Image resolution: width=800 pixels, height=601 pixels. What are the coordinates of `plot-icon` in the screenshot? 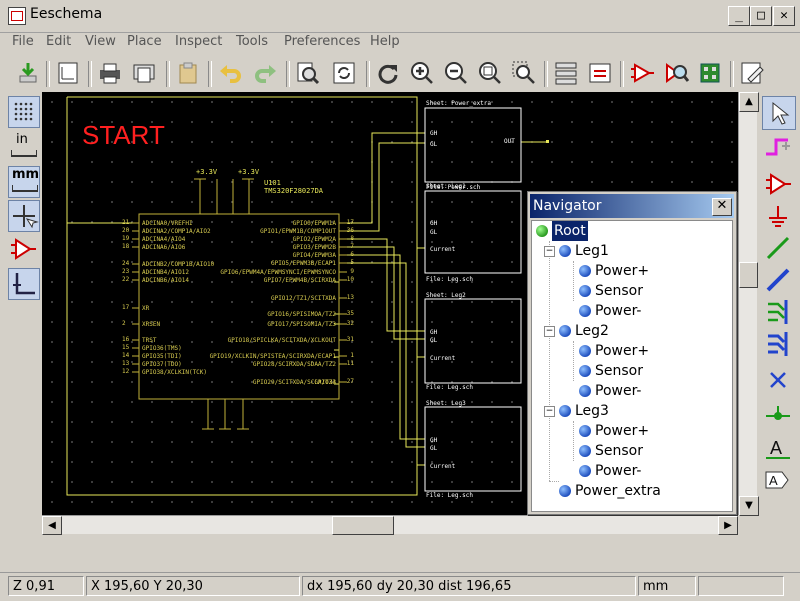 It's located at (144, 73).